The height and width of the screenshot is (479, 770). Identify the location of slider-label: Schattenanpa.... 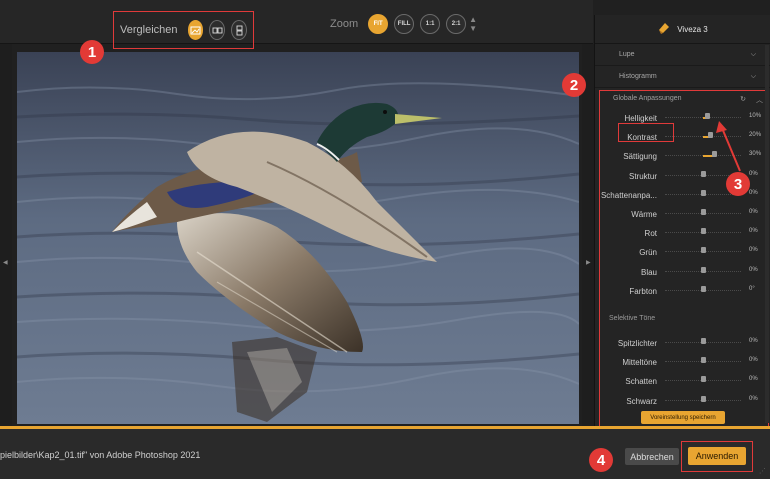
(628, 195).